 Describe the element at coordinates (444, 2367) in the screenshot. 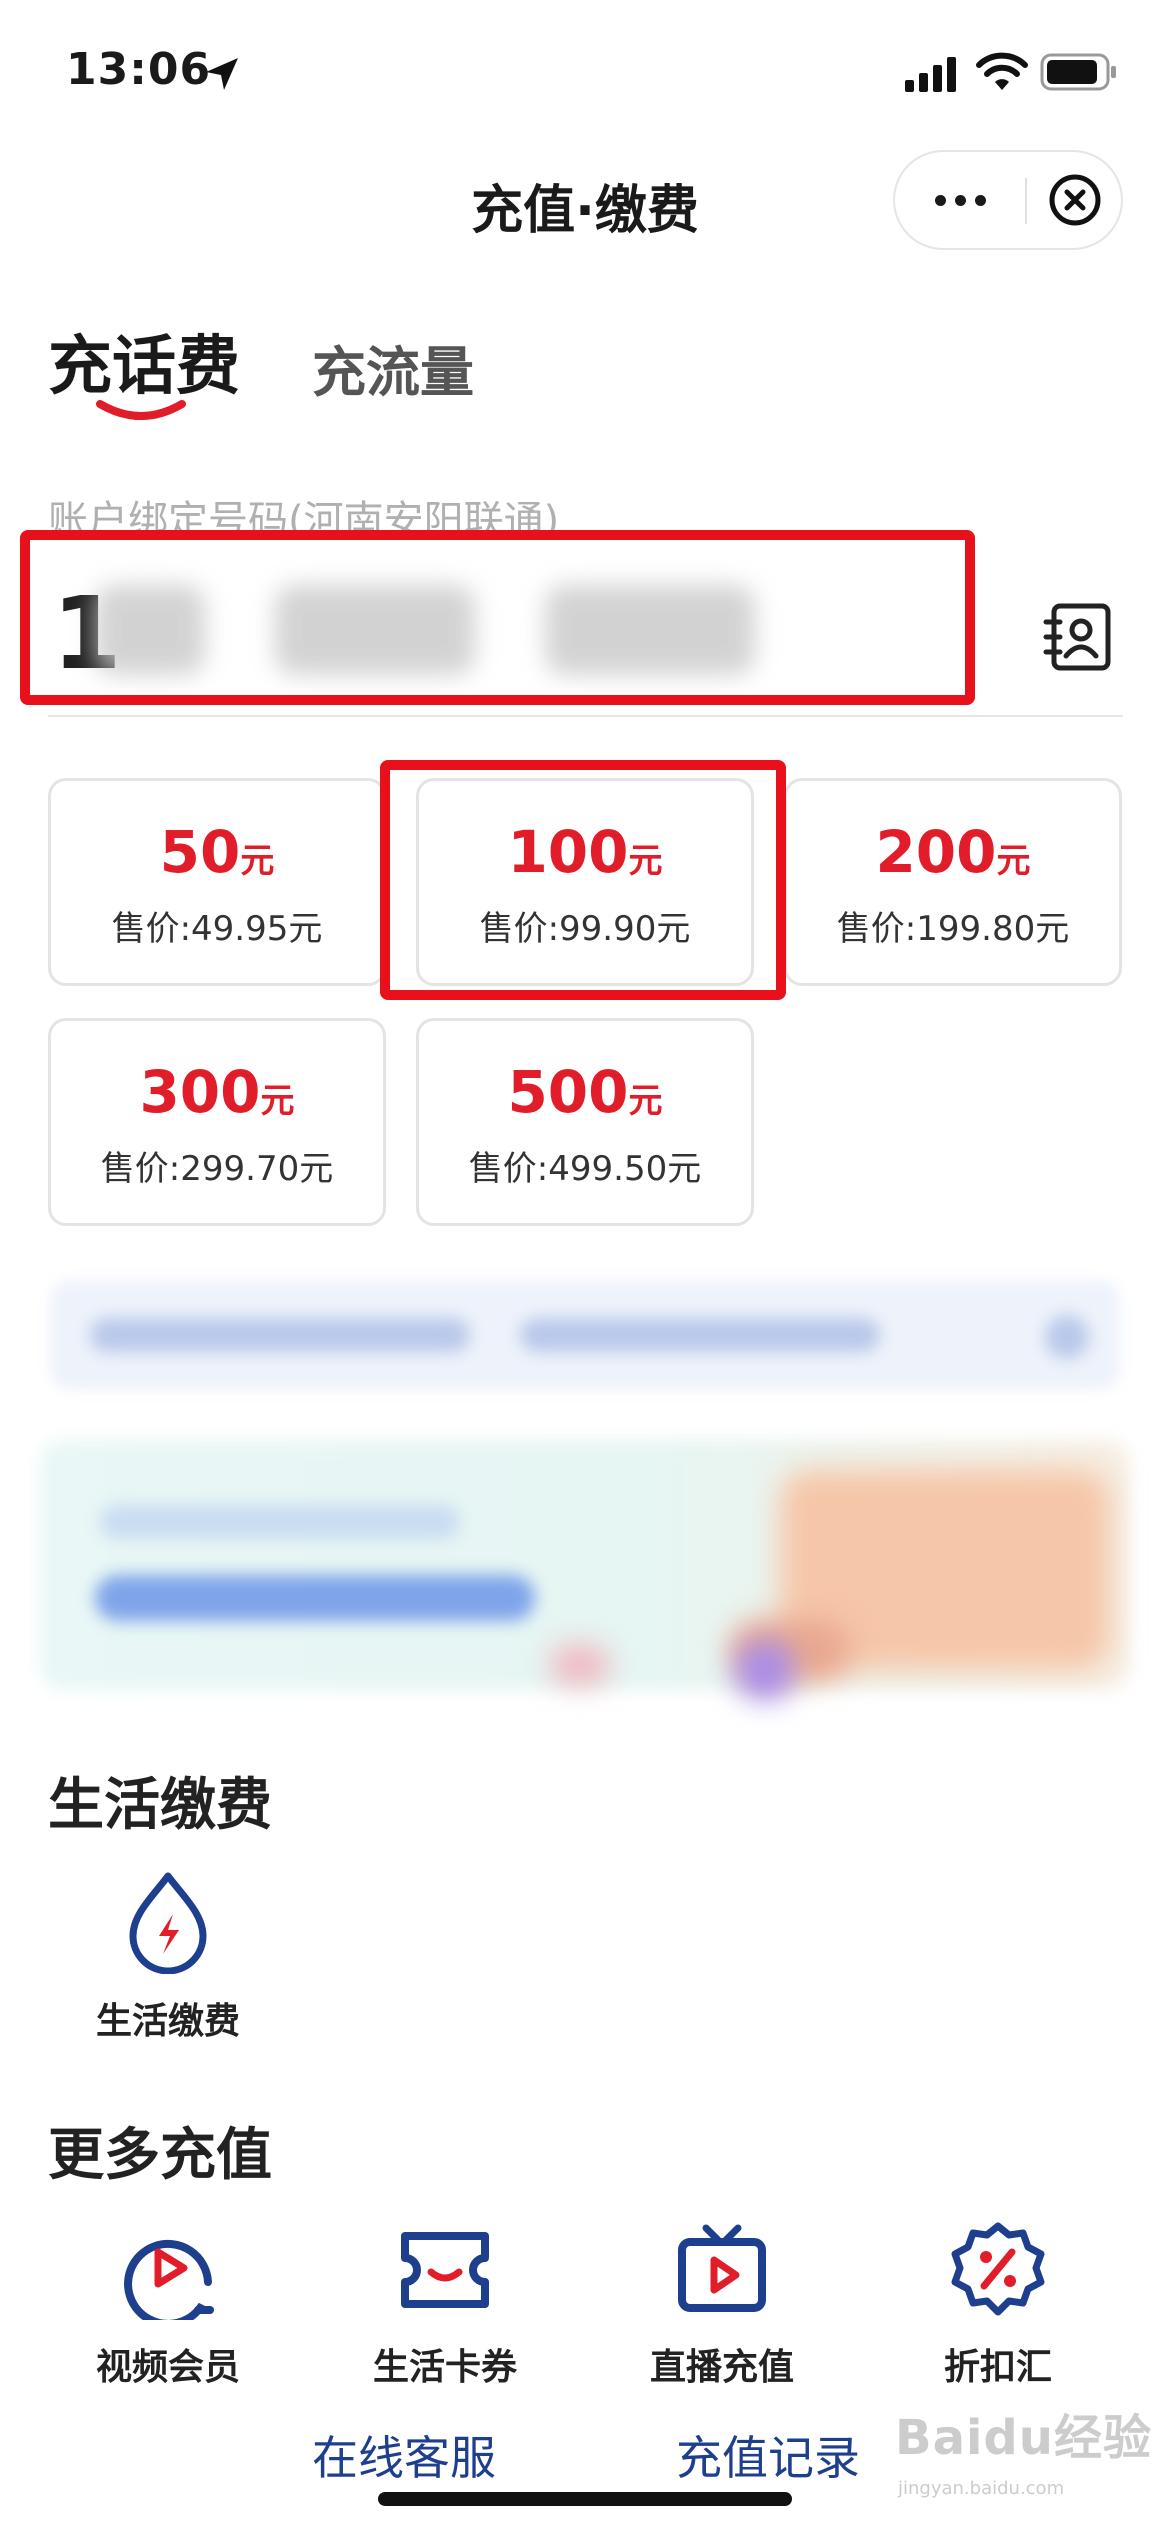

I see `more-recharge-item-label: 生活卡券` at that location.